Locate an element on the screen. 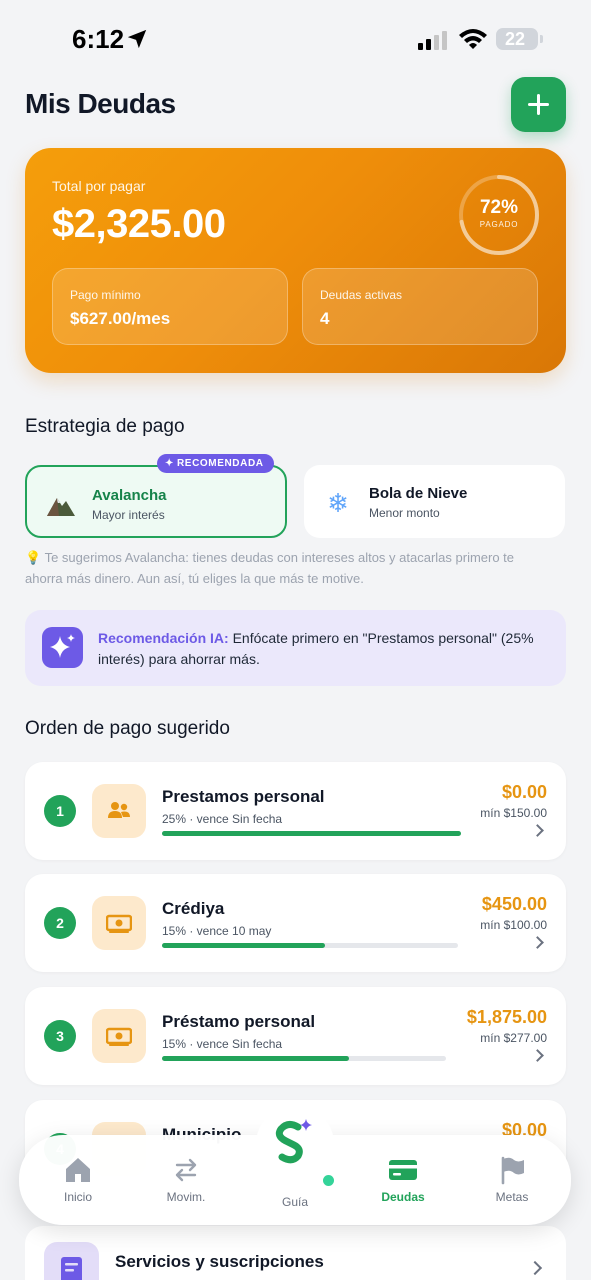 The width and height of the screenshot is (591, 1280). debt-meta: 15% · vence 10 may is located at coordinates (217, 931).